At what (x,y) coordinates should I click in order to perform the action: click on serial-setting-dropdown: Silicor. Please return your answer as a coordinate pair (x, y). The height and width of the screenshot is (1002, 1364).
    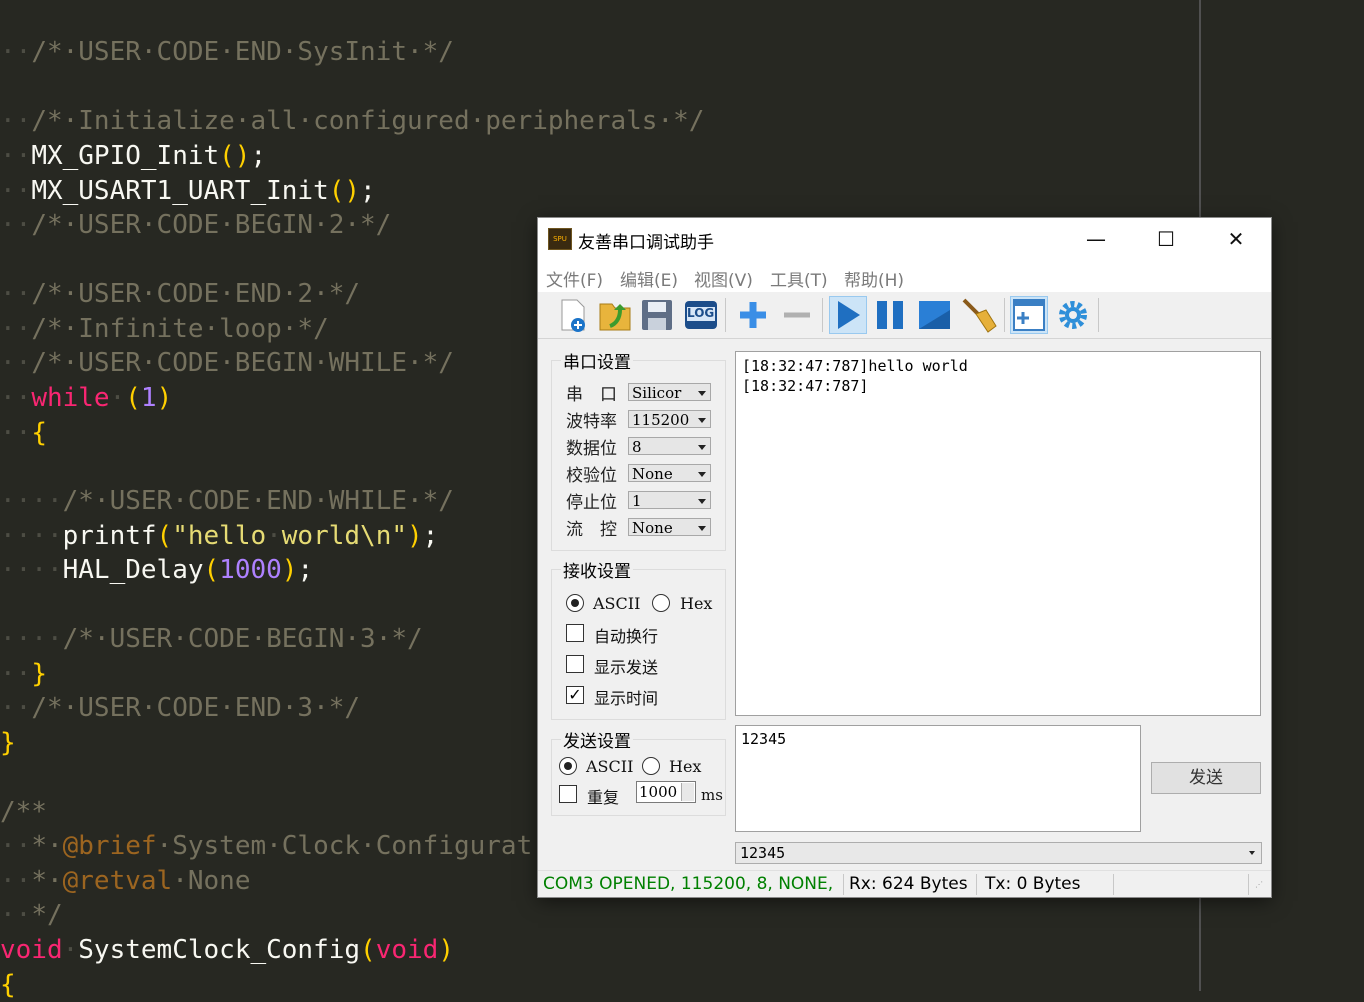
    Looking at the image, I should click on (669, 392).